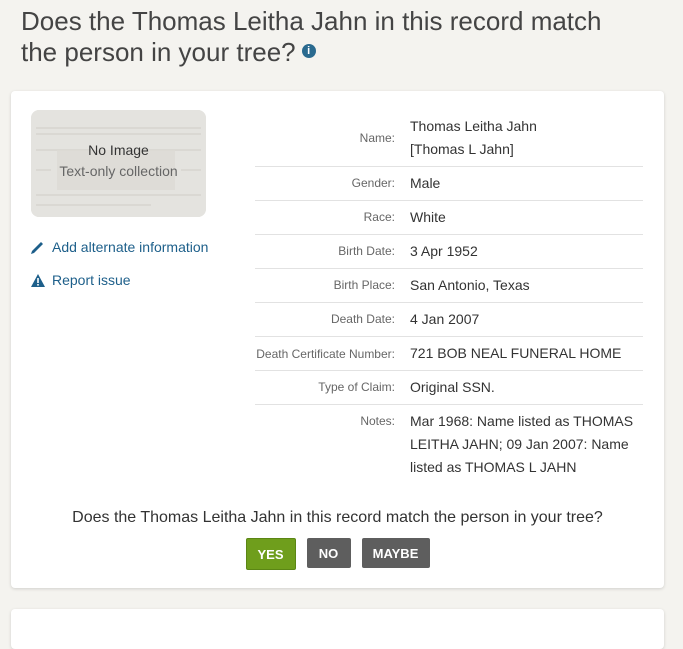  I want to click on fact-row-gender: Gender: Male, so click(449, 184).